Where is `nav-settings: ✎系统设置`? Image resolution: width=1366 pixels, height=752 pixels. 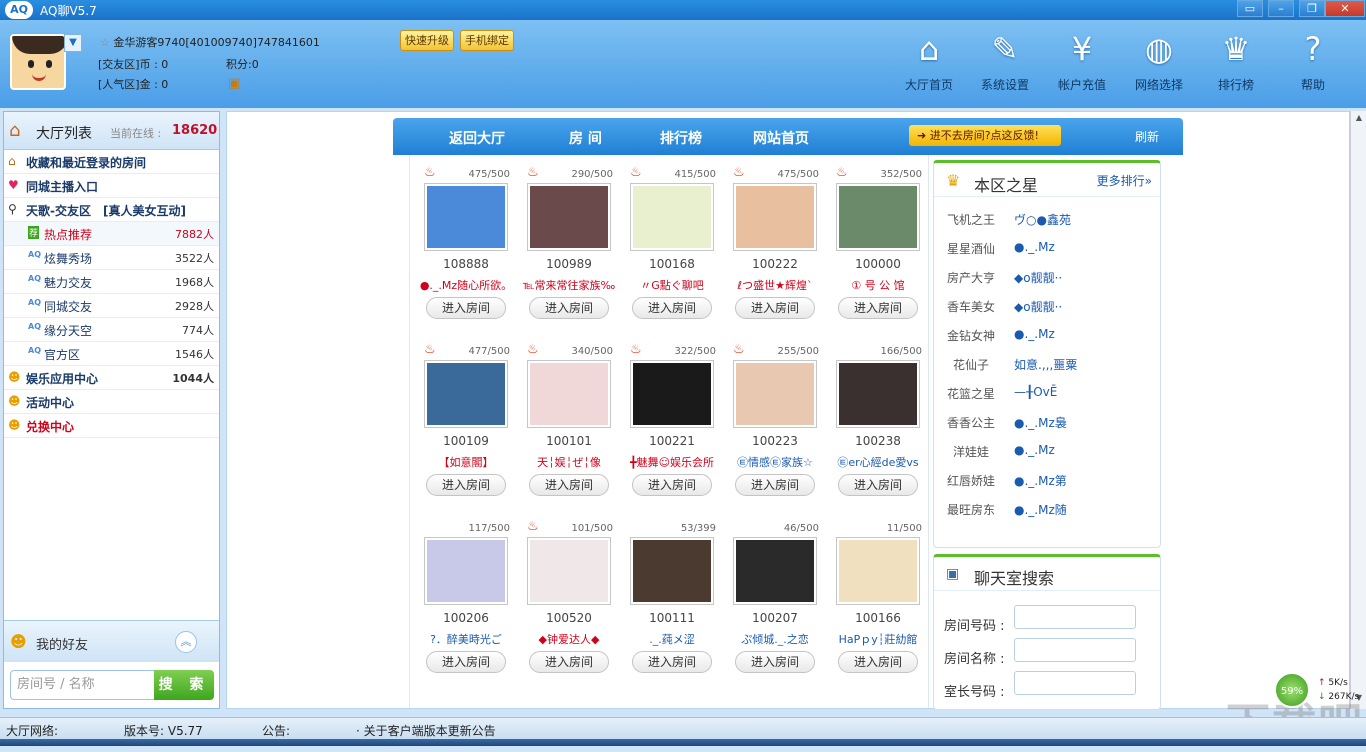 nav-settings: ✎系统设置 is located at coordinates (1005, 59).